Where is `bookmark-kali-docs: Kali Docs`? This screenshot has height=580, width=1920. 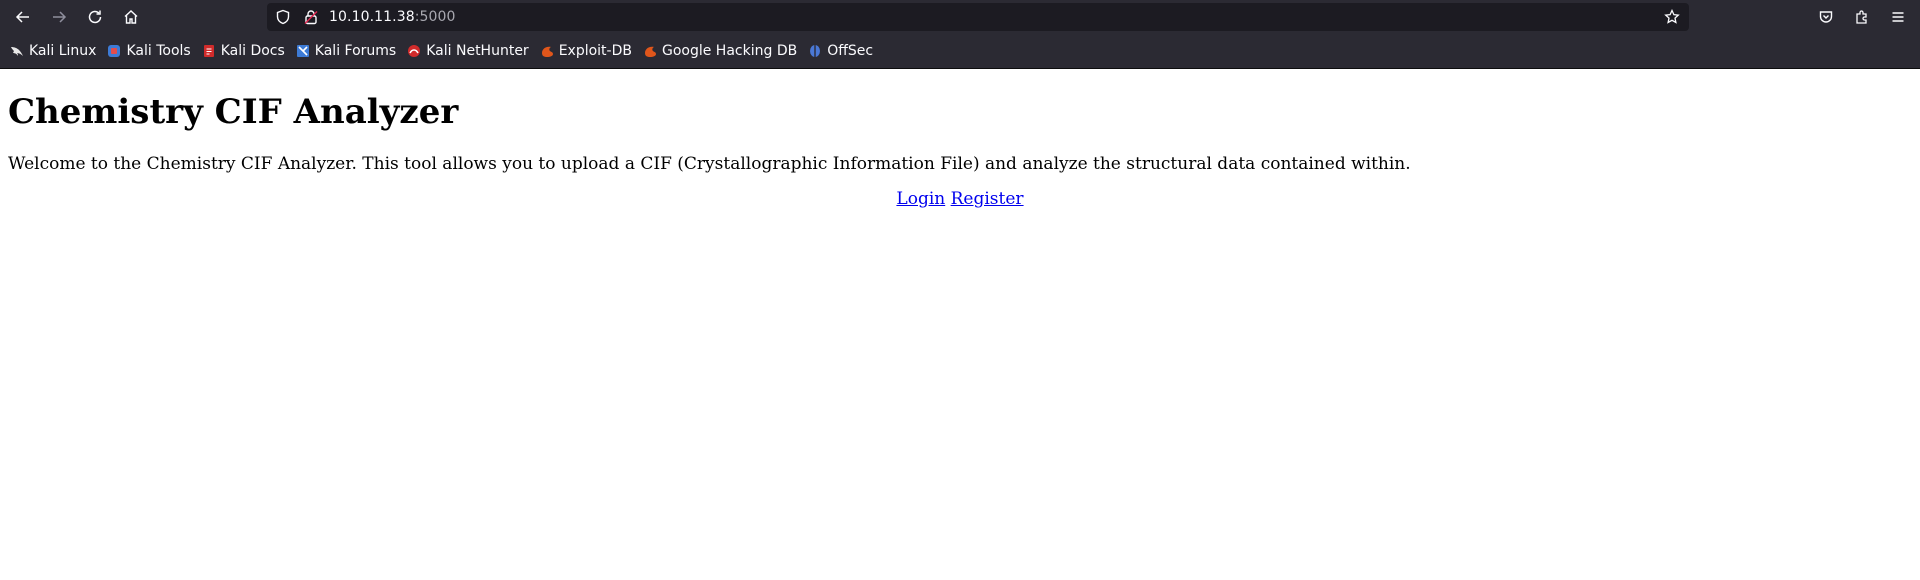
bookmark-kali-docs: Kali Docs is located at coordinates (243, 51).